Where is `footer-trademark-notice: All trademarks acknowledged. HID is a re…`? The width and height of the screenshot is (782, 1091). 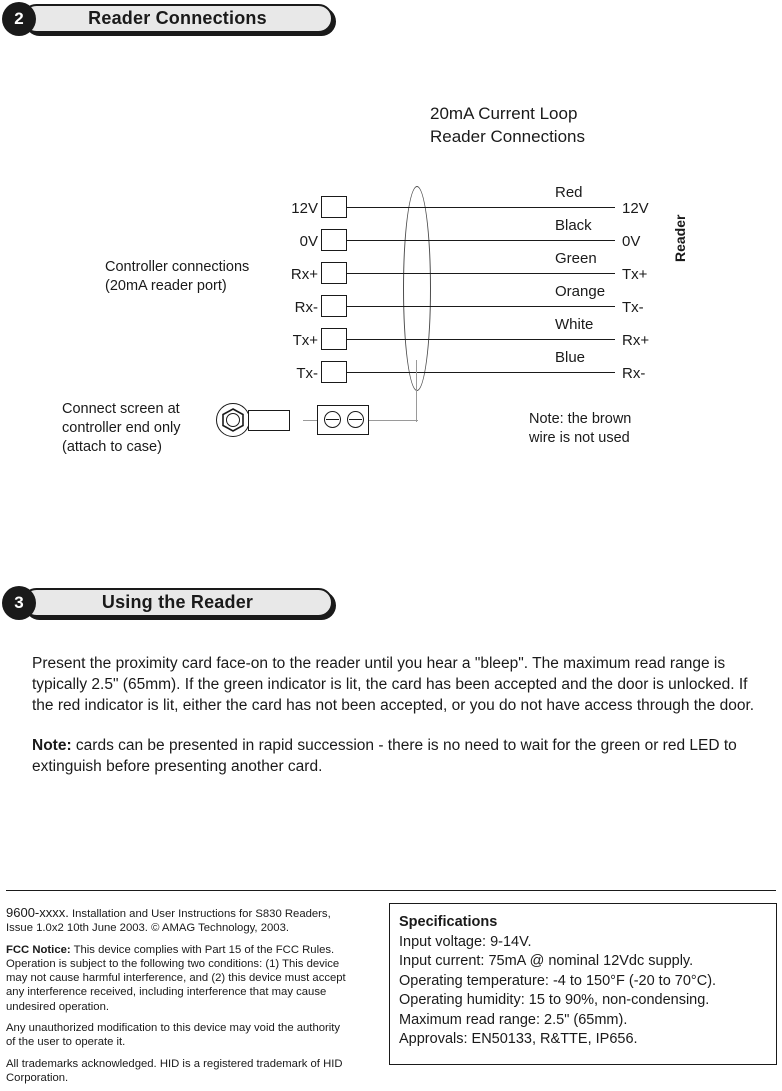 footer-trademark-notice: All trademarks acknowledged. HID is a re… is located at coordinates (174, 1070).